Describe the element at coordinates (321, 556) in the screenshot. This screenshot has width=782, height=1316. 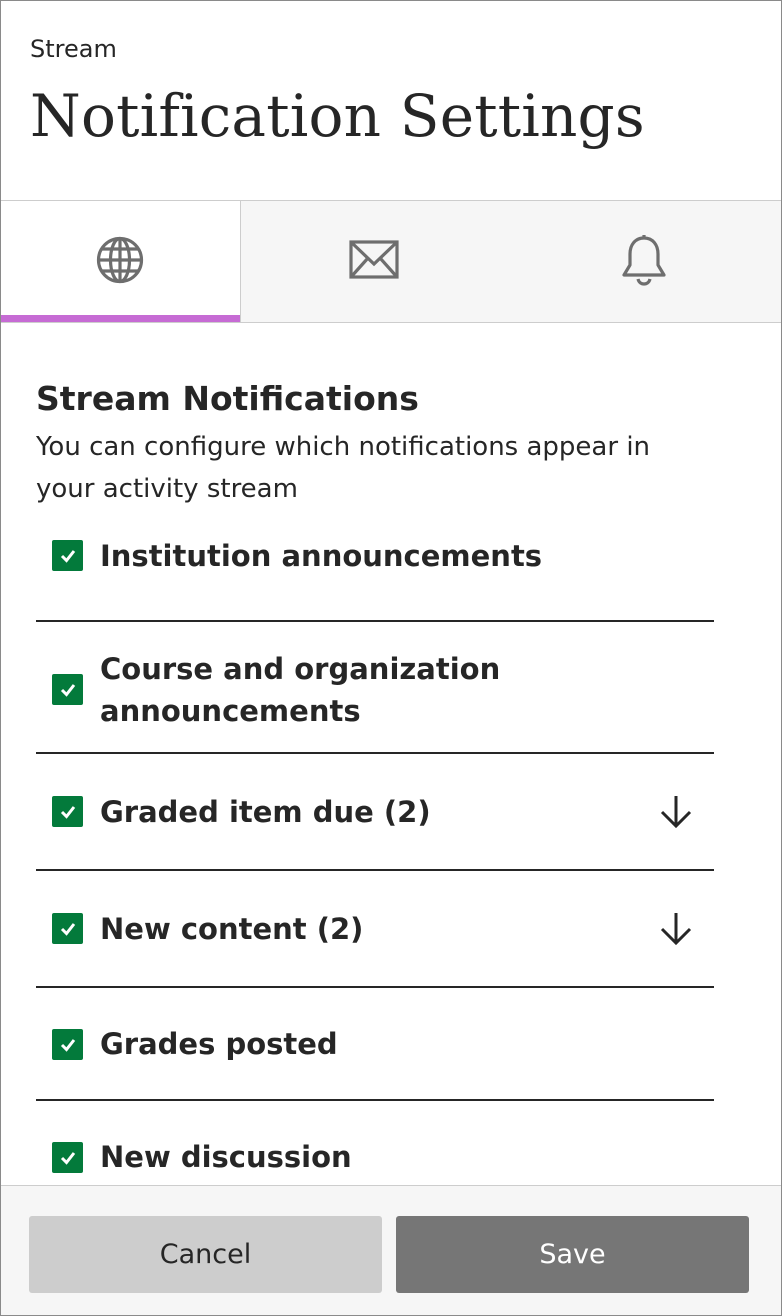
I see `item-label: Institution announcements` at that location.